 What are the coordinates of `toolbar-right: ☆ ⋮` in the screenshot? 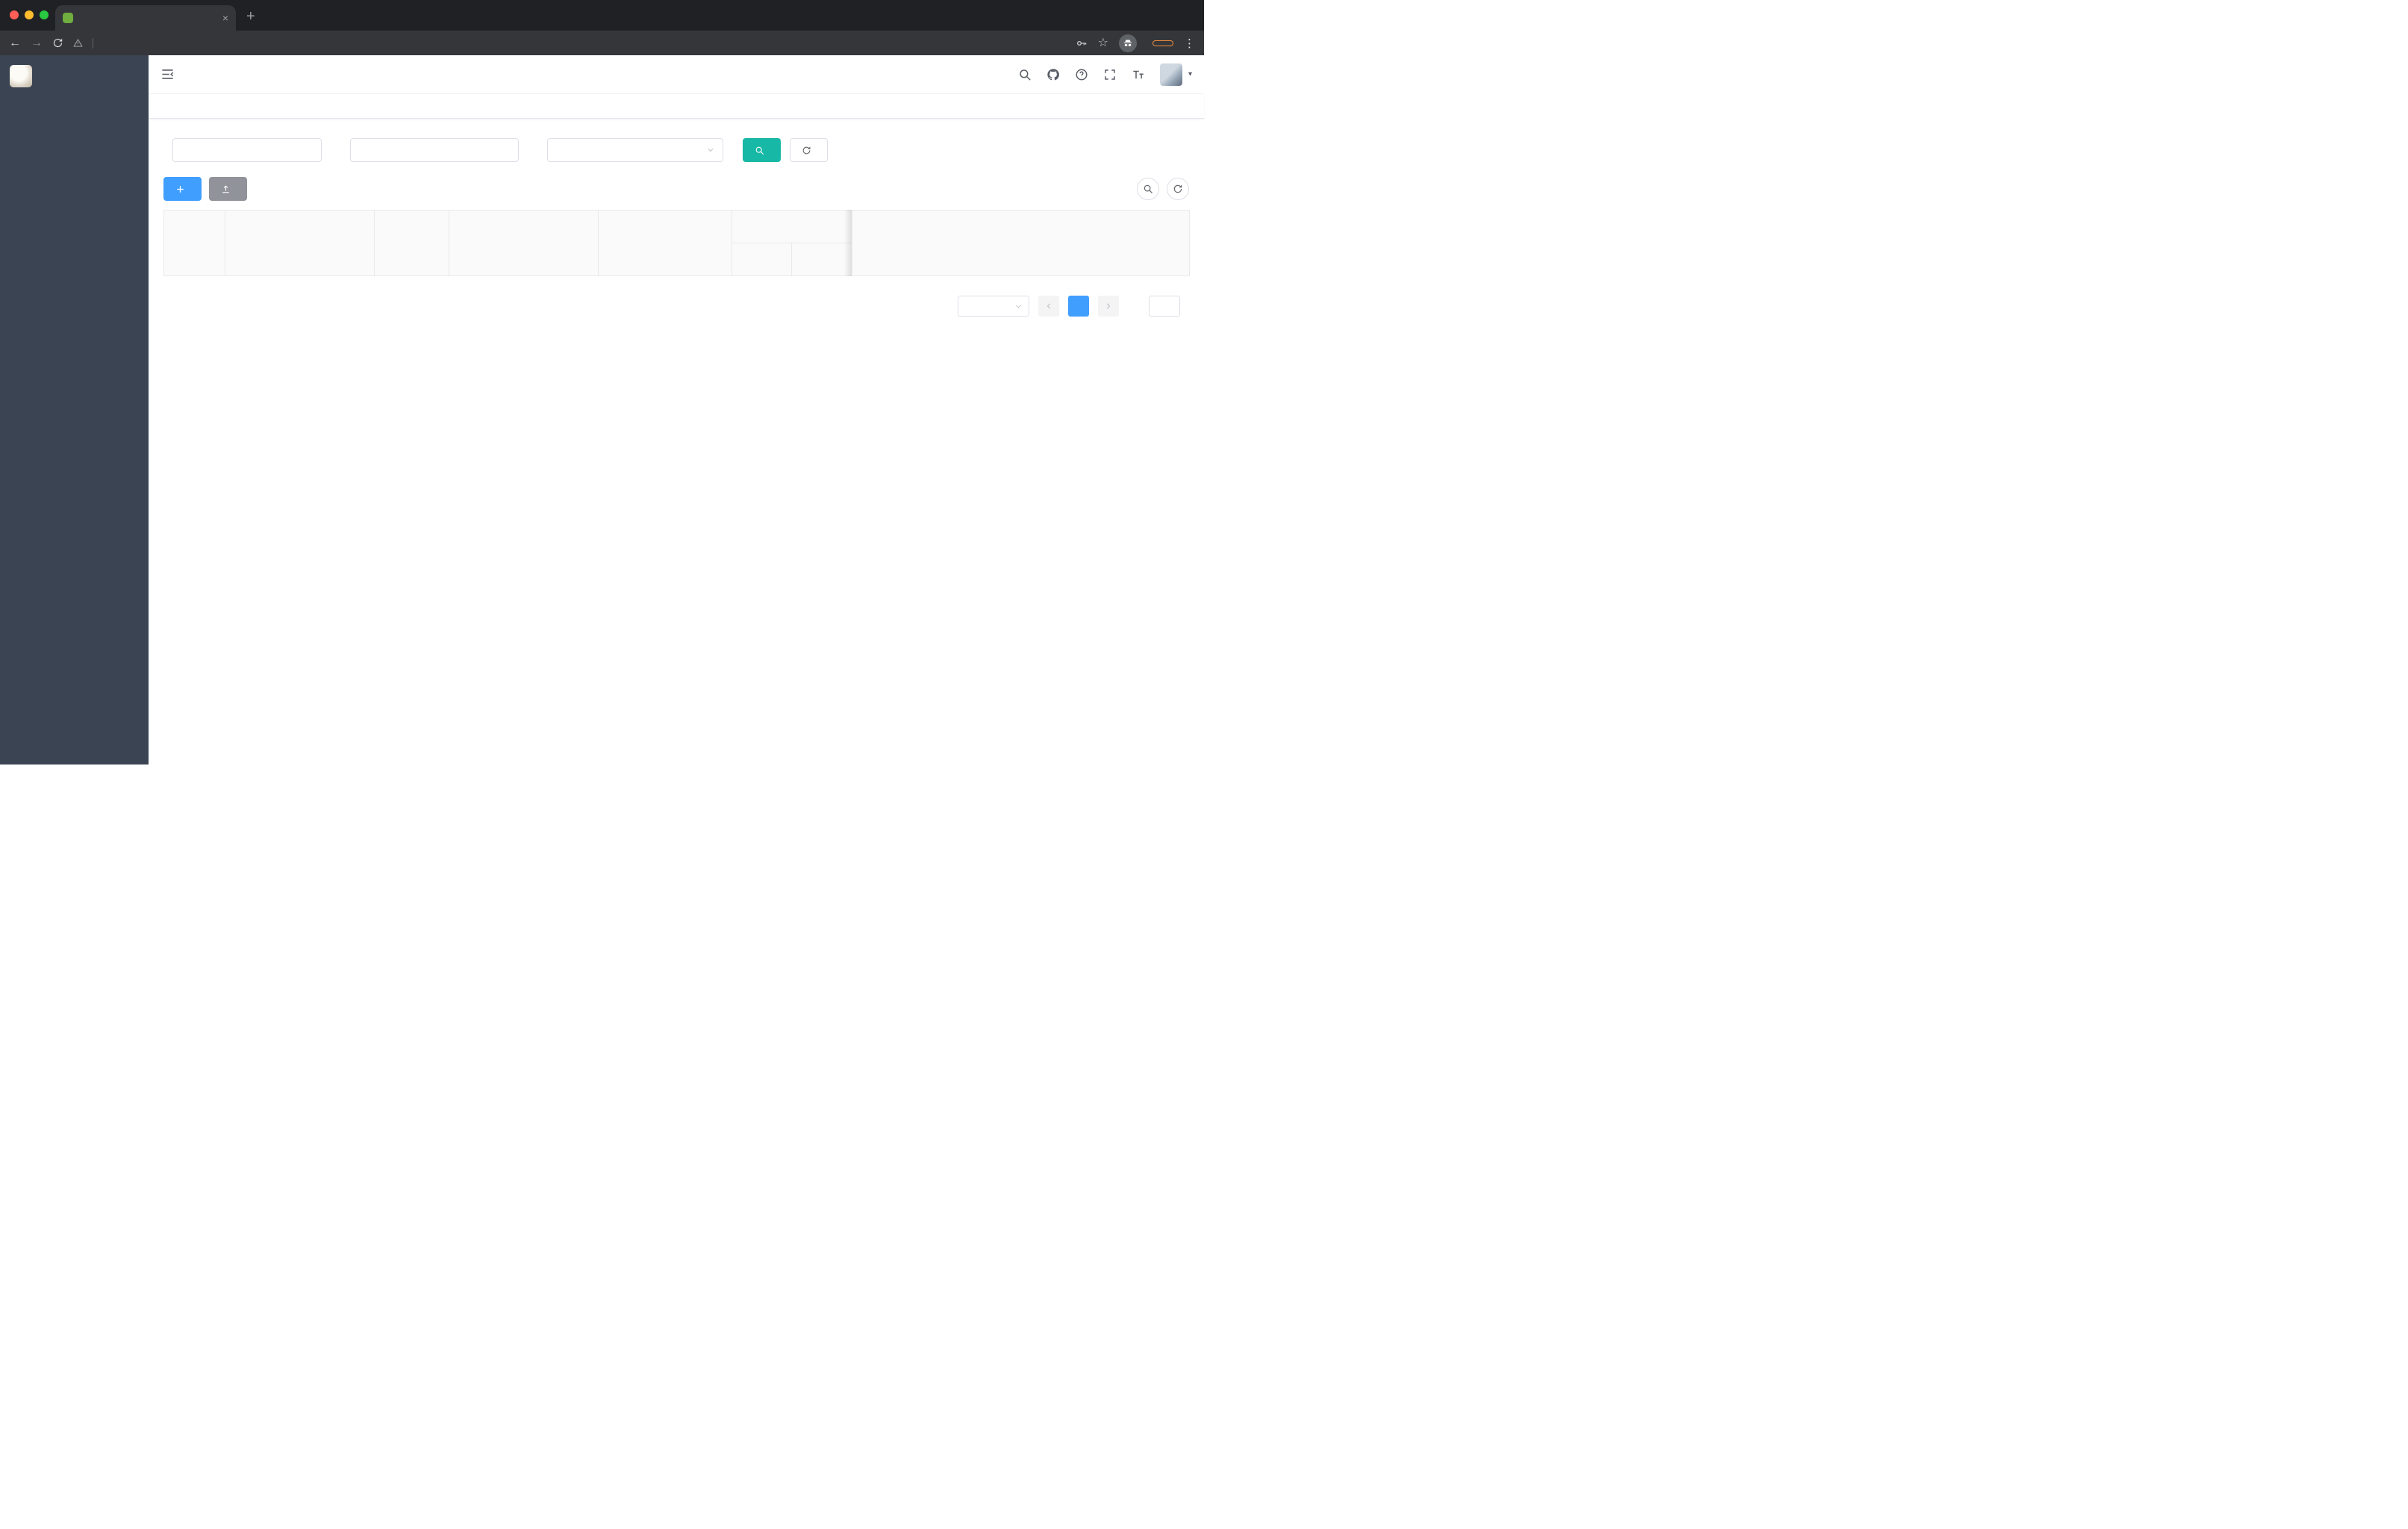 It's located at (1135, 43).